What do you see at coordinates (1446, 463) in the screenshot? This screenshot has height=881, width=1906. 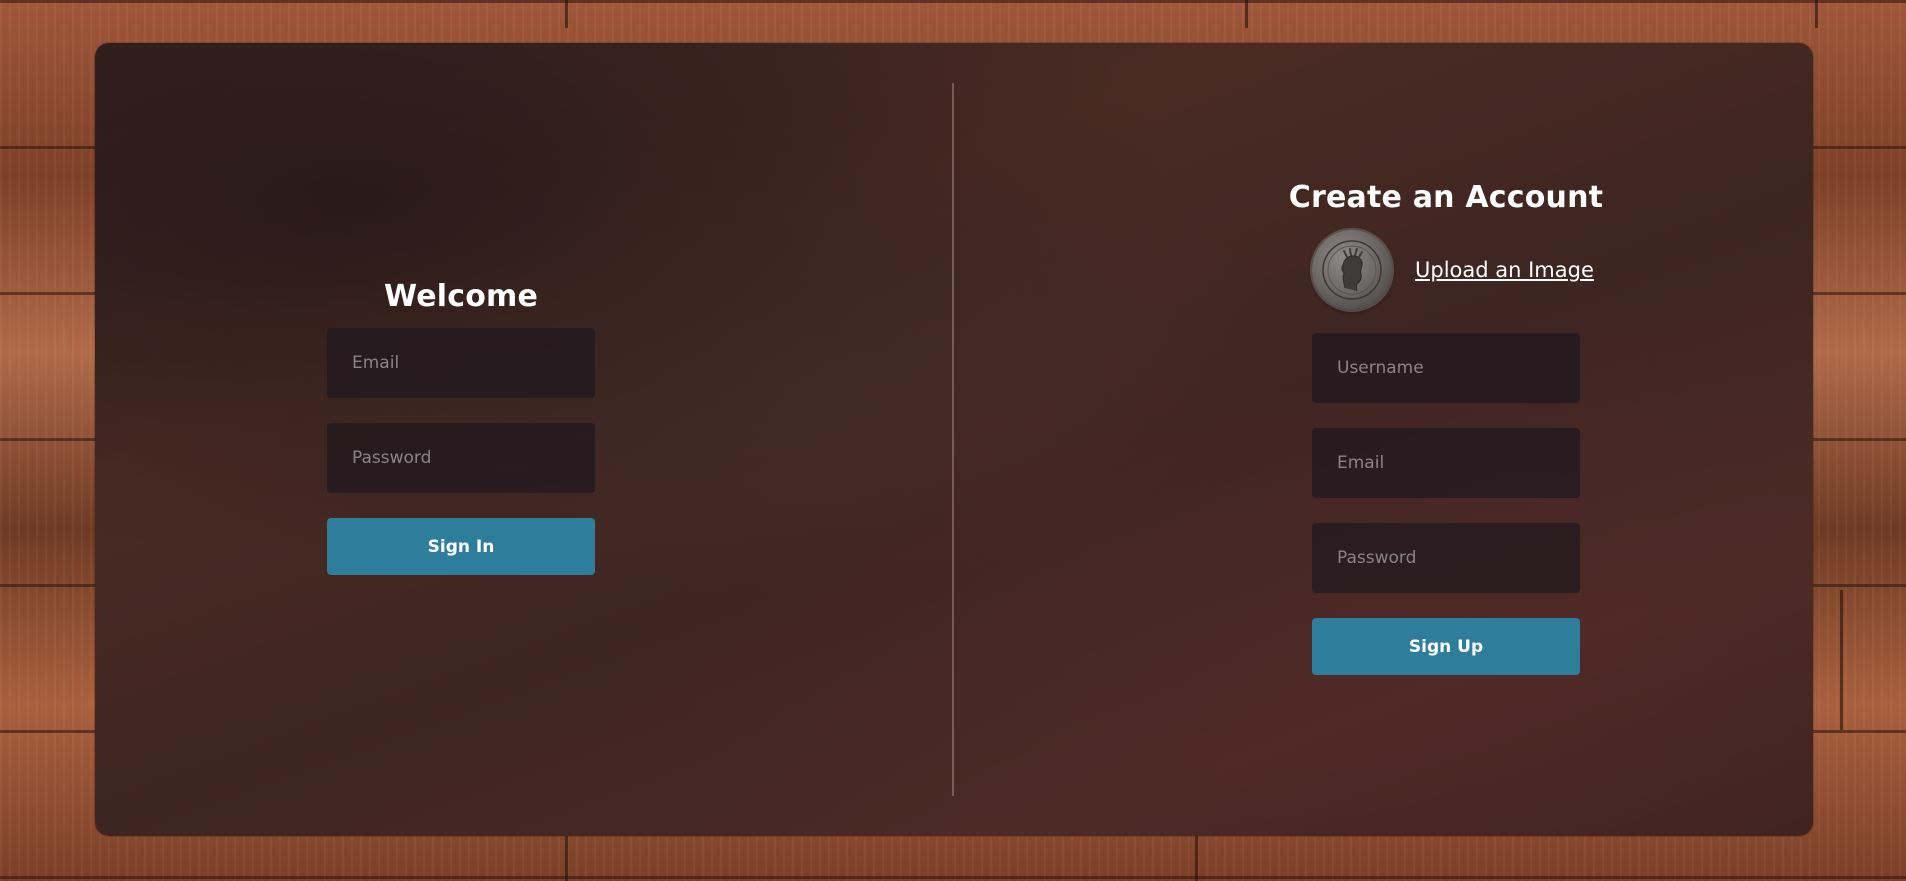 I see `signup-email-input` at bounding box center [1446, 463].